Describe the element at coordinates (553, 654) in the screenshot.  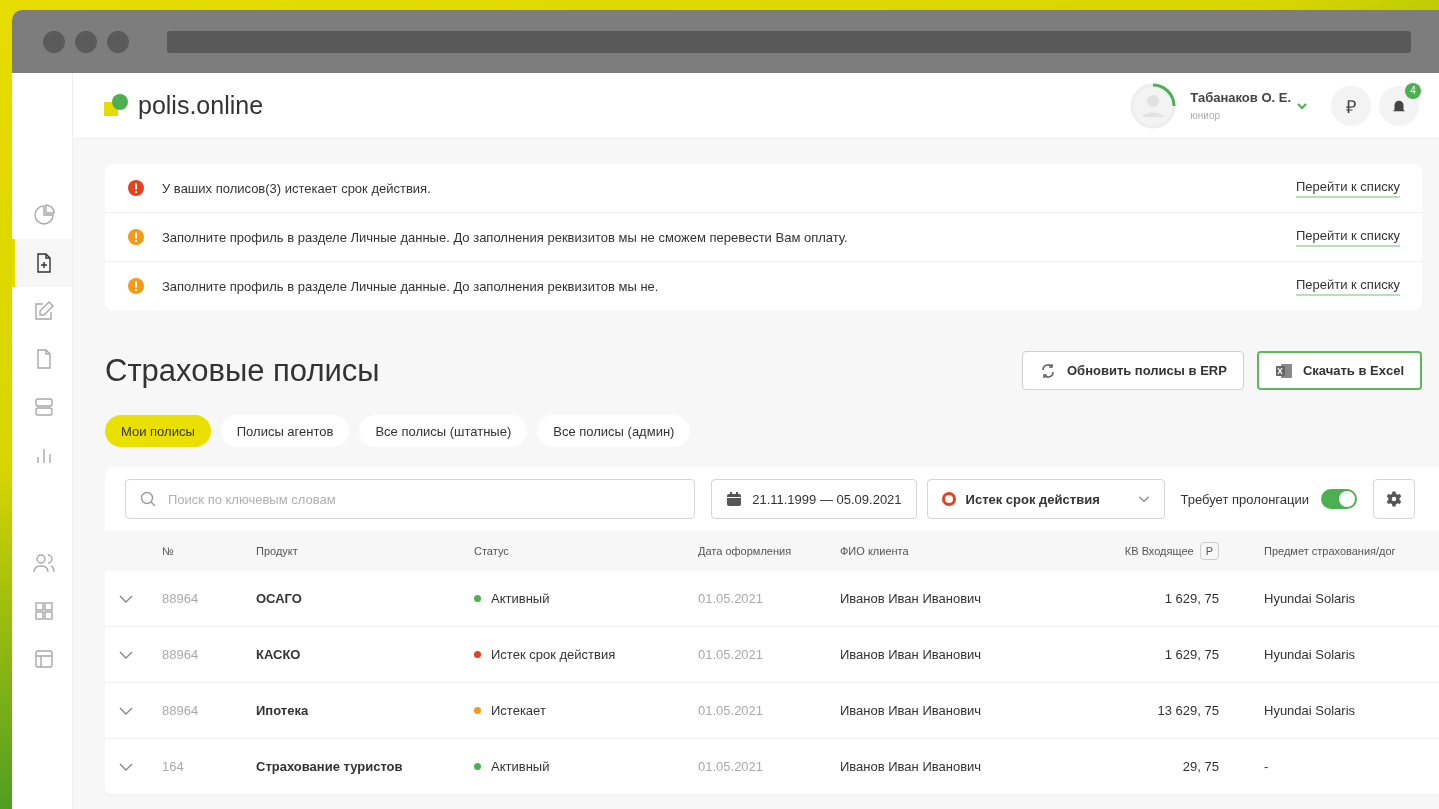
I see `table-cell: Истек срок действия` at that location.